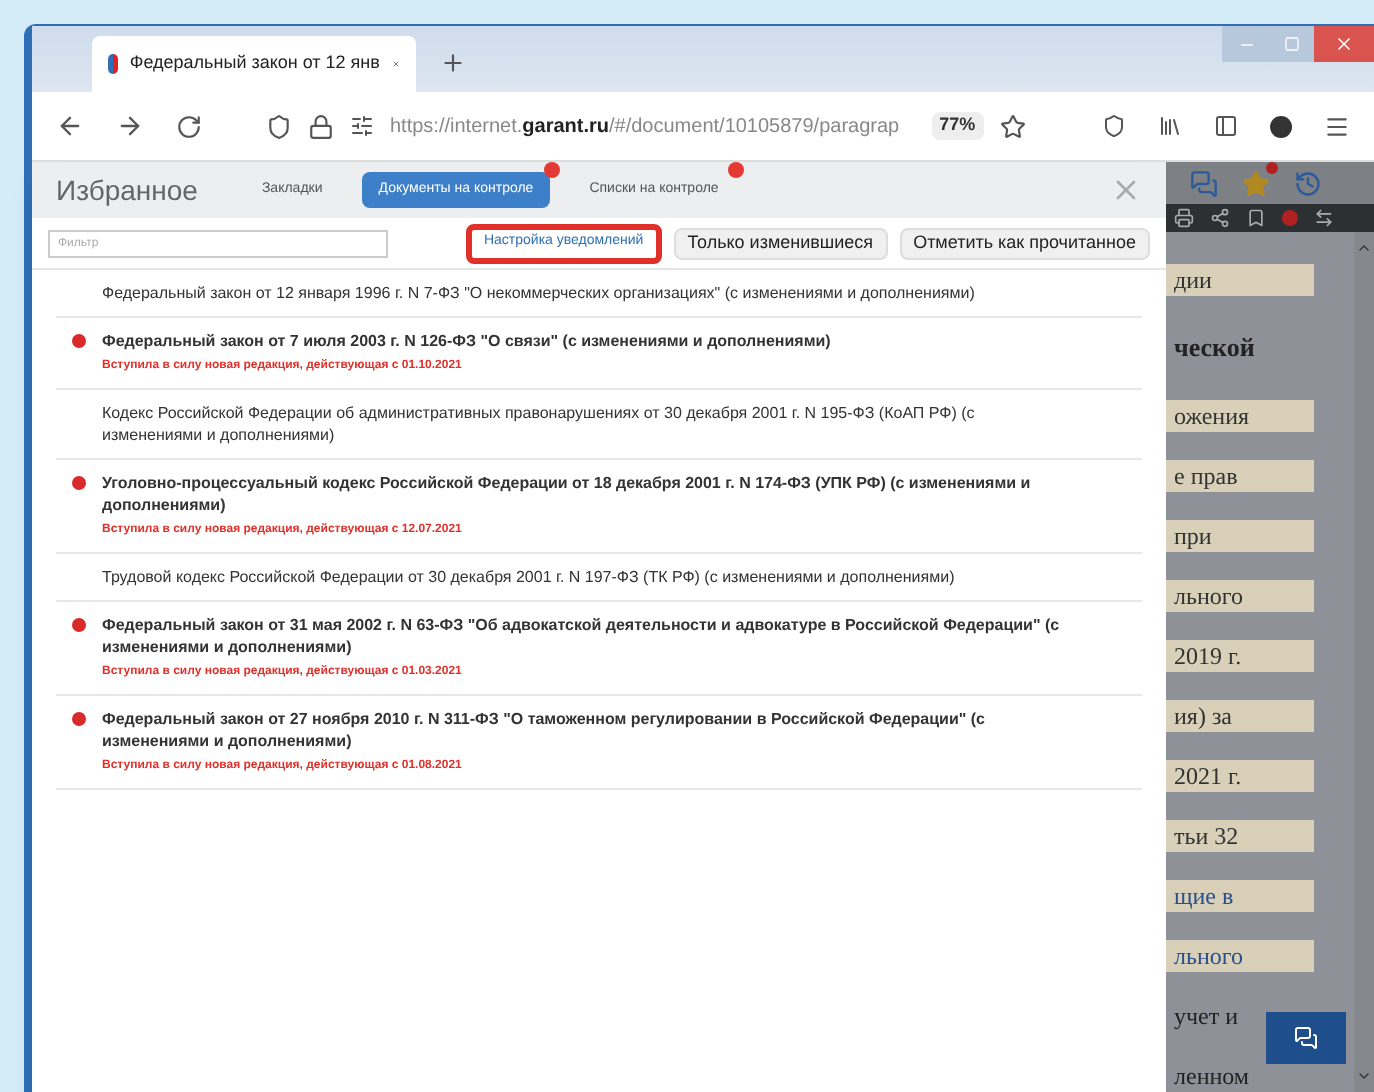  Describe the element at coordinates (1324, 218) in the screenshot. I see `compare-icon` at that location.